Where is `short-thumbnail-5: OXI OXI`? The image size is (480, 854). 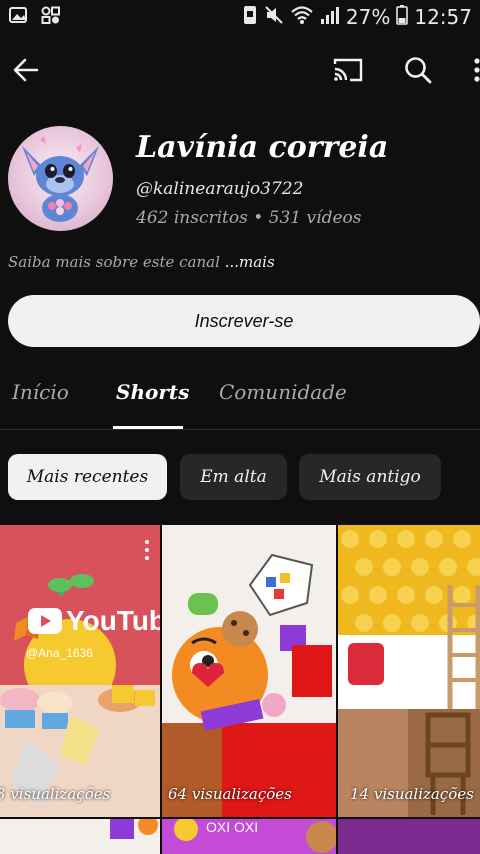
short-thumbnail-5: OXI OXI is located at coordinates (249, 836).